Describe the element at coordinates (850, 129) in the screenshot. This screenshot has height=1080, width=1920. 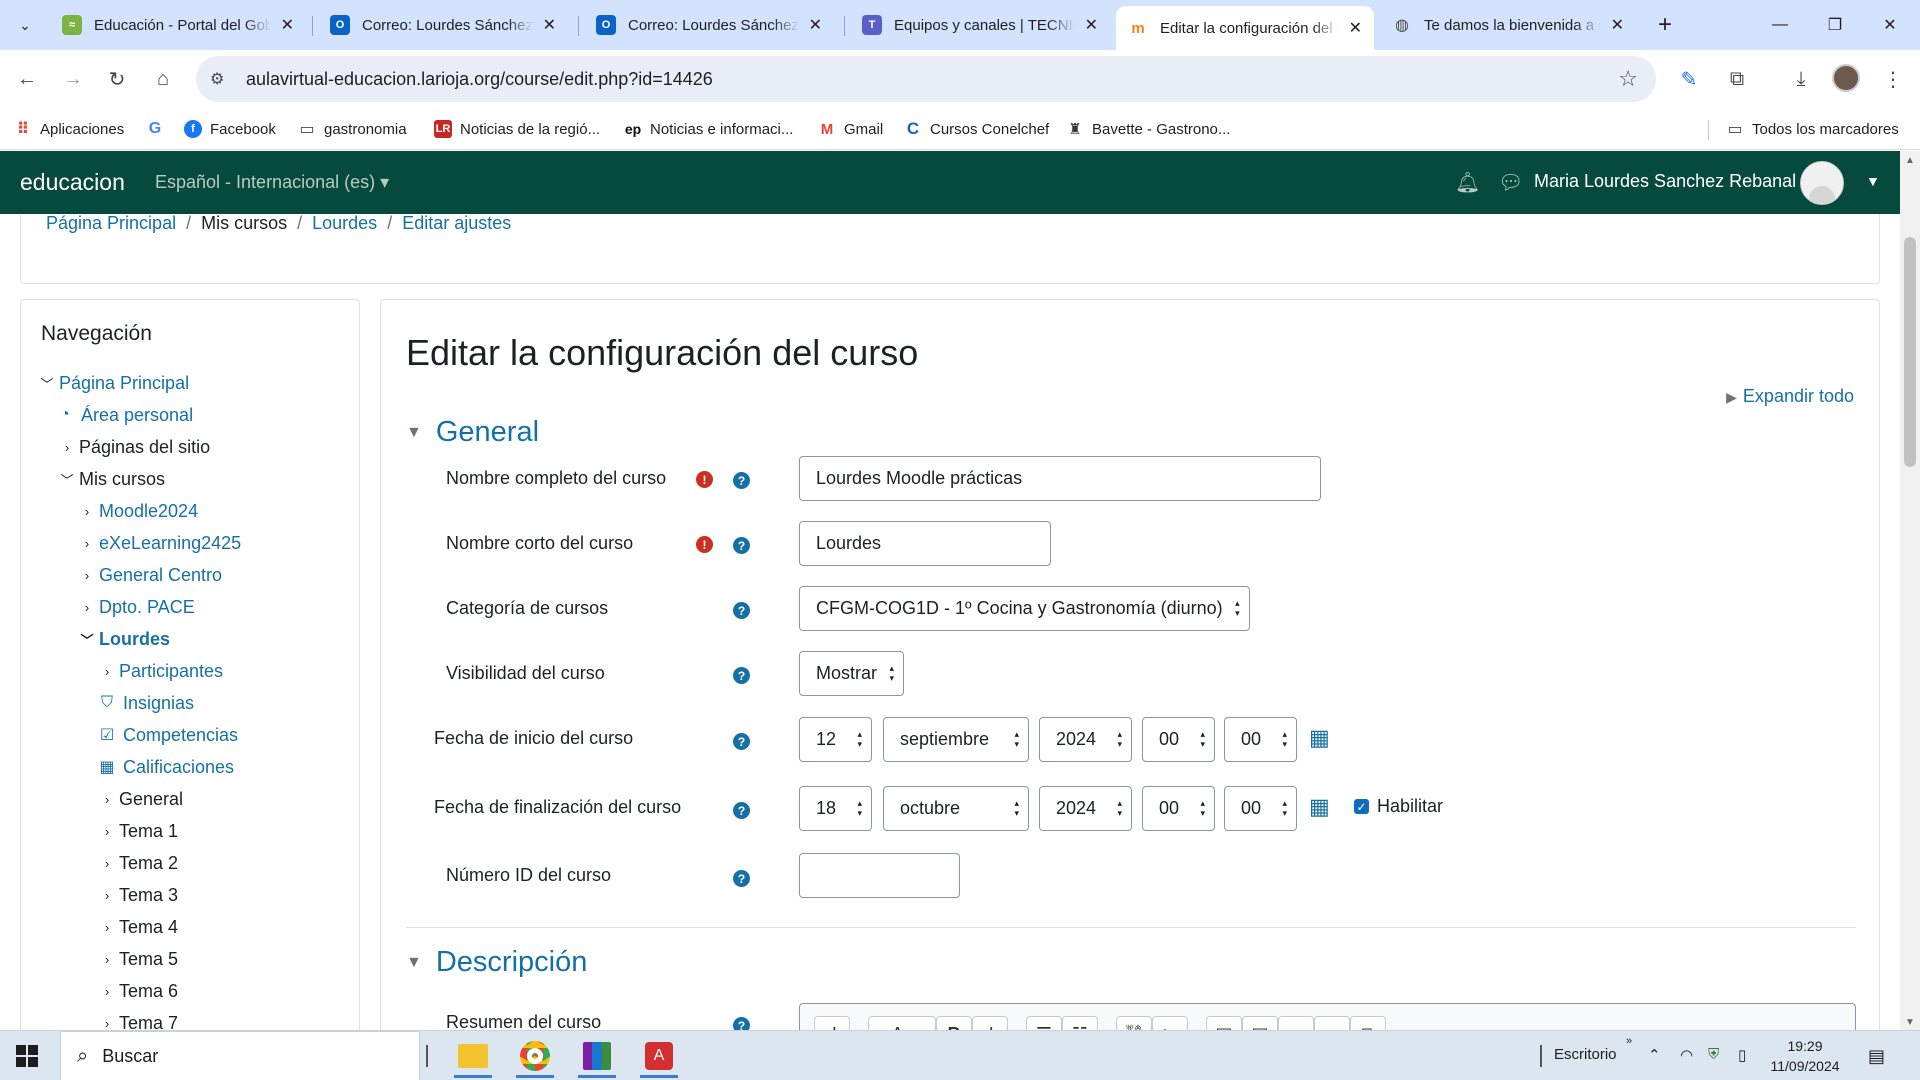
I see `bookmark-gmail: M Gmail` at that location.